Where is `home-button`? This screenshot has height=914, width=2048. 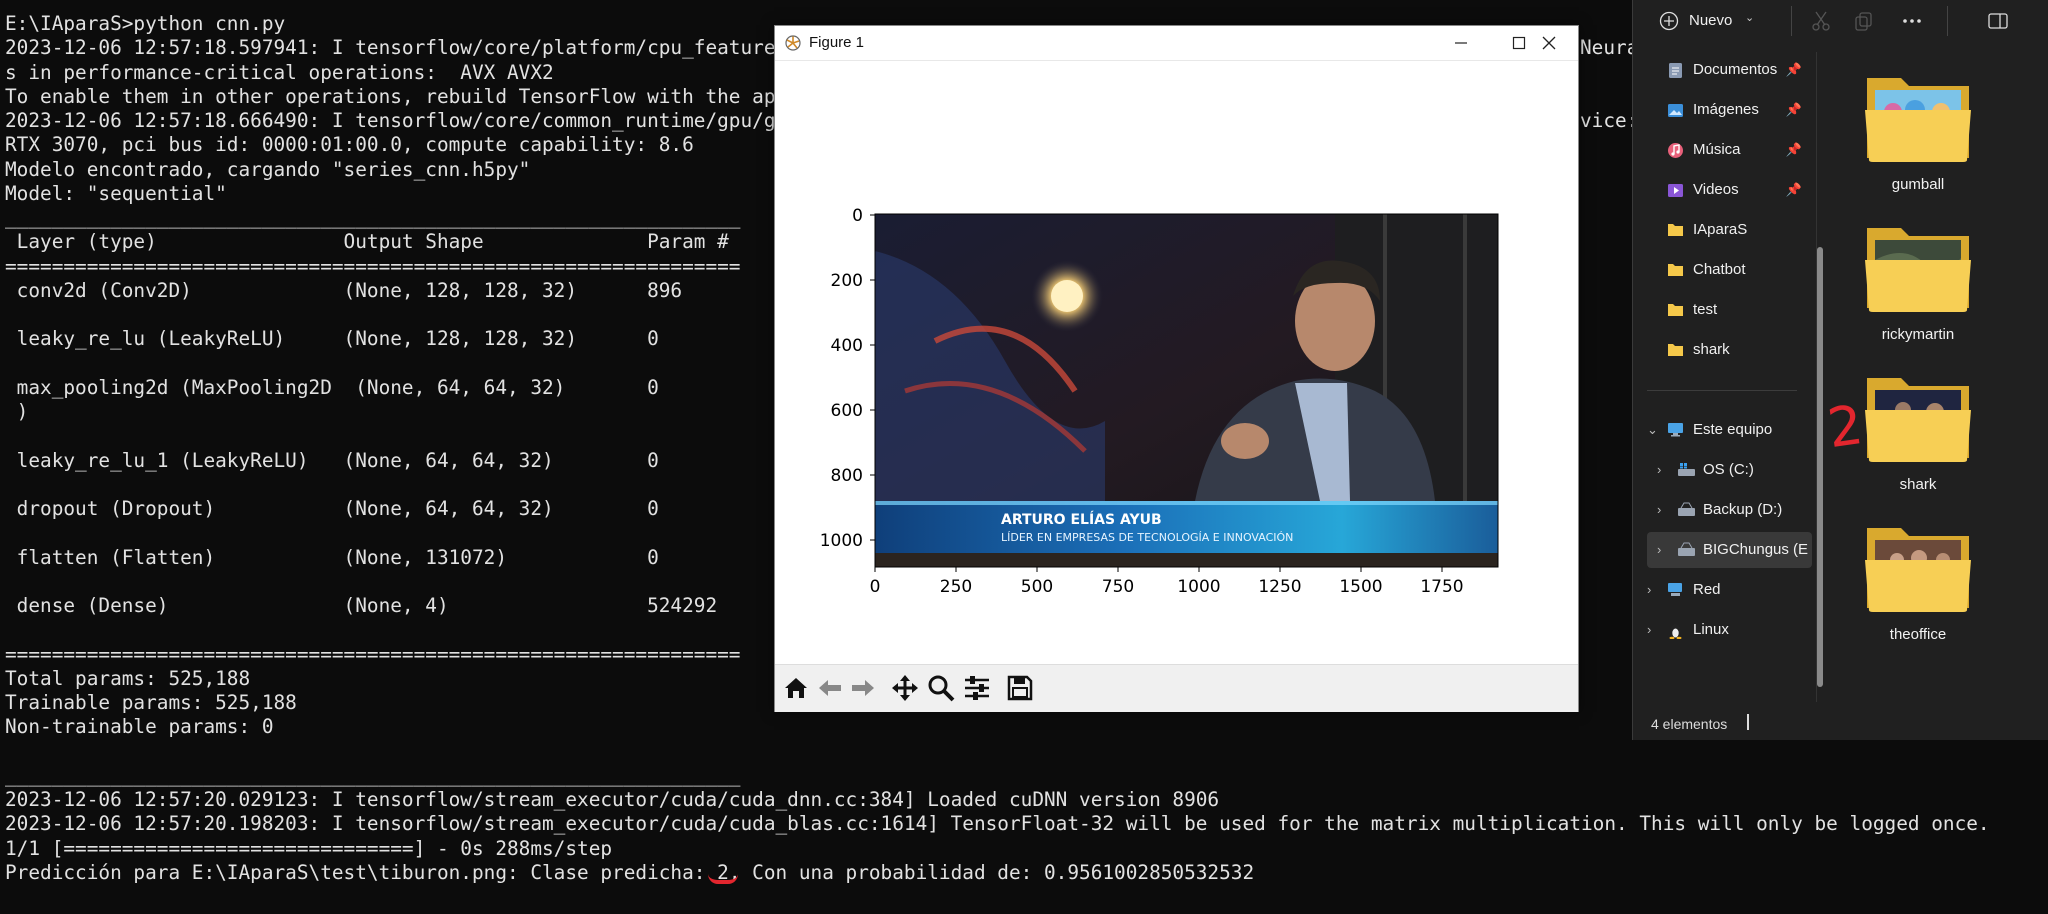
home-button is located at coordinates (796, 688).